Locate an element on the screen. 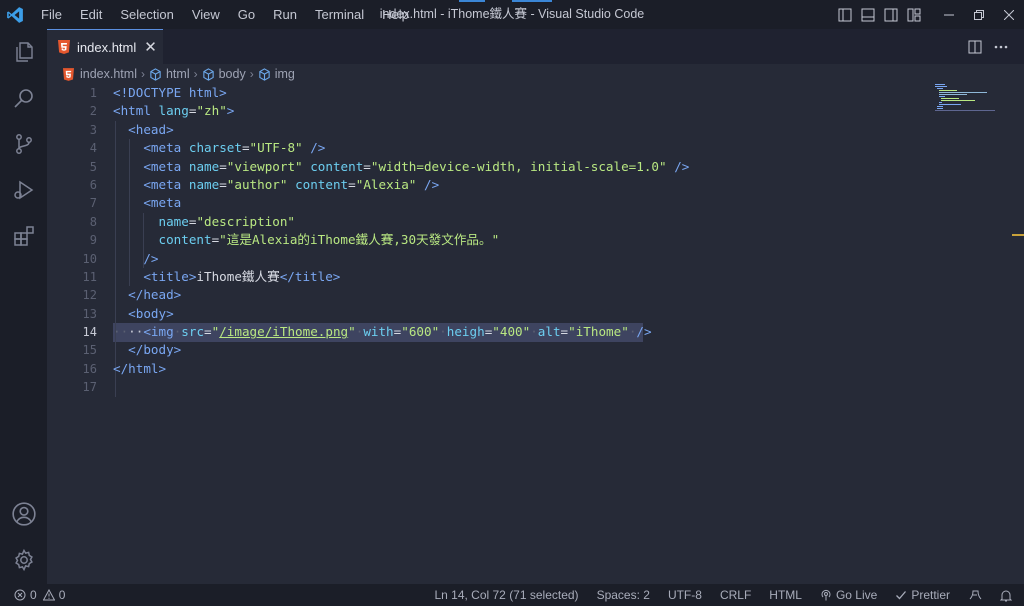  author-name-value: "author" is located at coordinates (257, 184).